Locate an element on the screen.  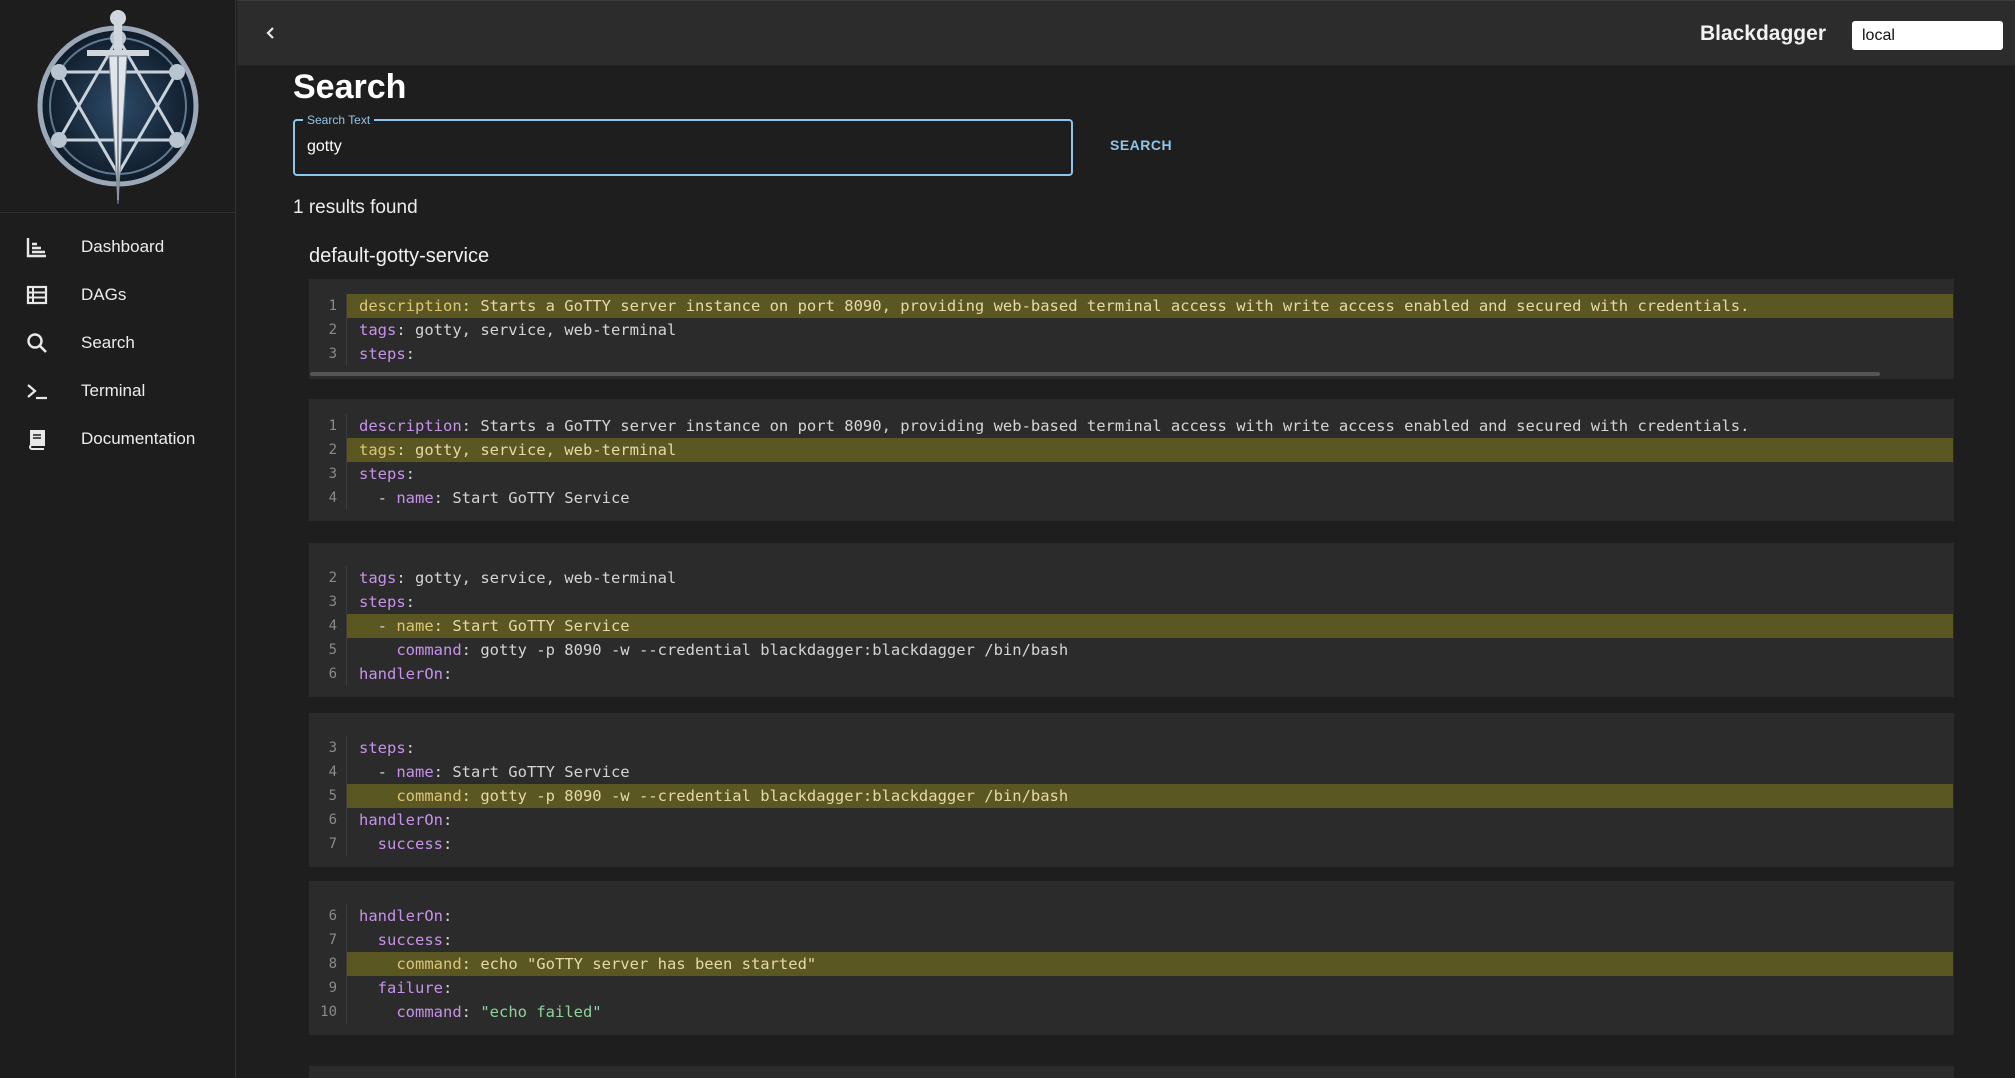
line-code: steps: is located at coordinates (1149, 474).